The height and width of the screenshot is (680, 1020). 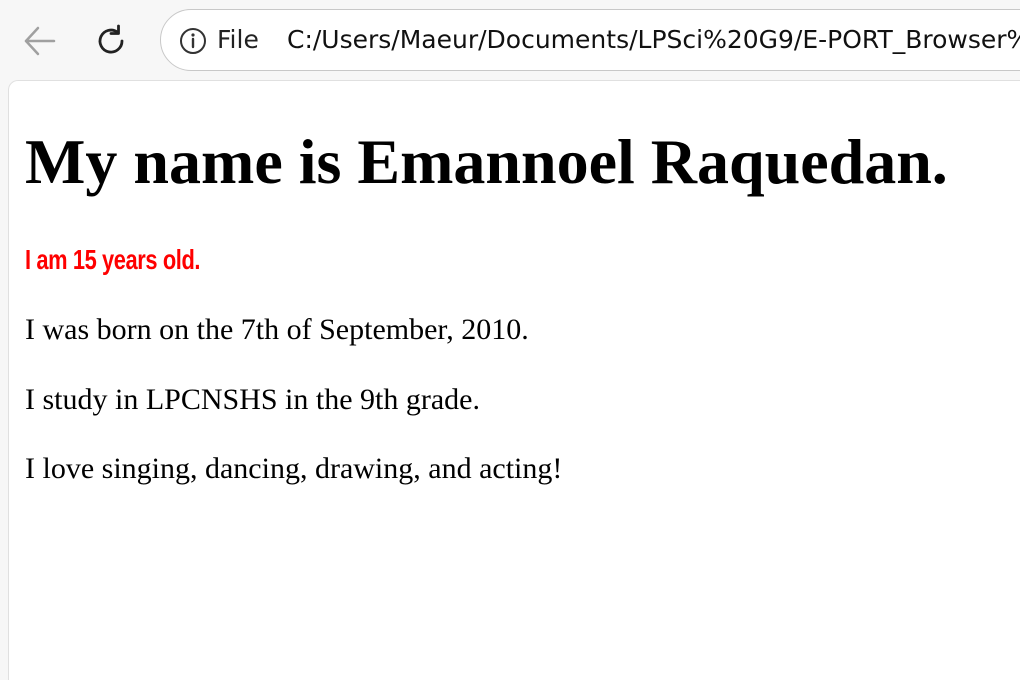 I want to click on page-heading: My name is Emannoel Raquedan., so click(x=486, y=161).